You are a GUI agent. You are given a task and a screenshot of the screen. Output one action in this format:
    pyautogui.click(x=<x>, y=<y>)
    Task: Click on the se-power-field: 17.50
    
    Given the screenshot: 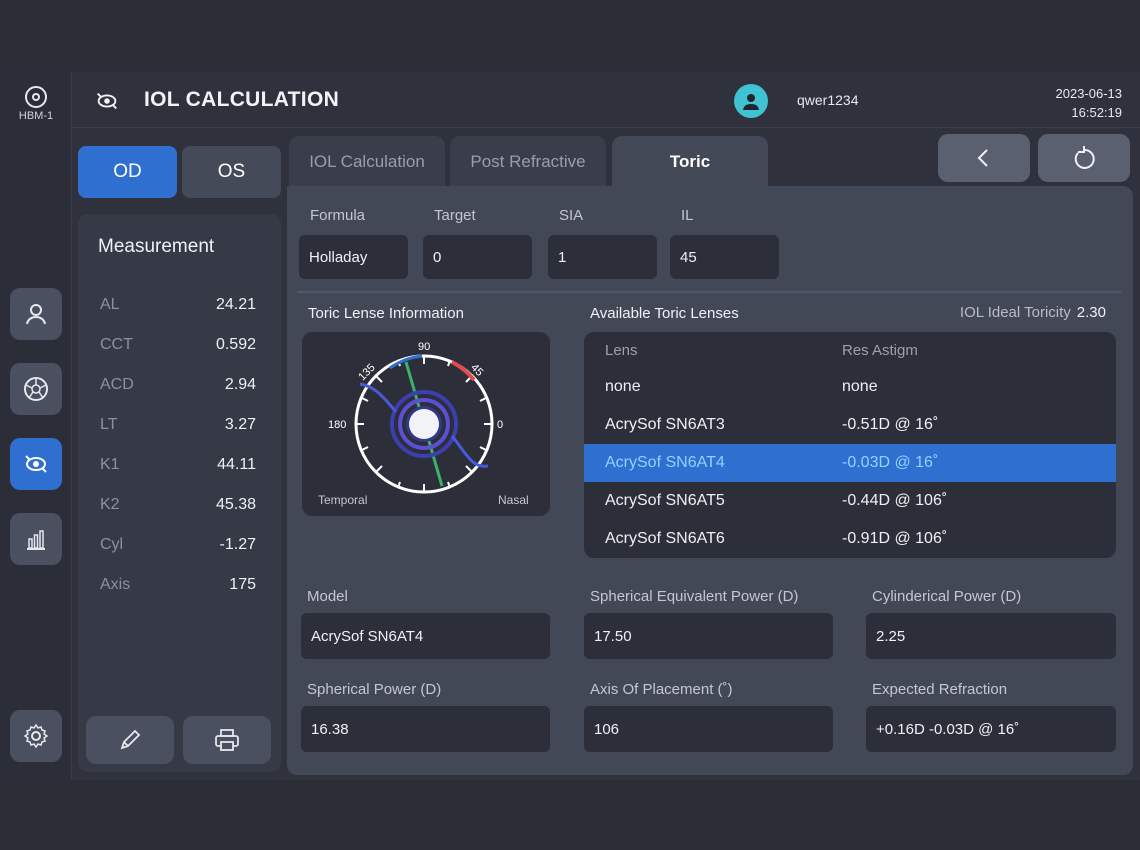 What is the action you would take?
    pyautogui.click(x=708, y=636)
    